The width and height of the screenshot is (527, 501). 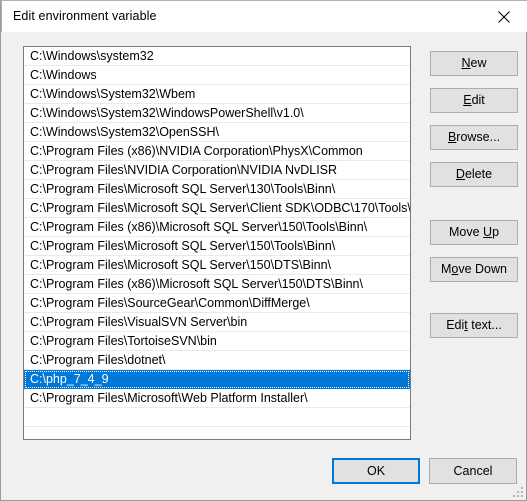 What do you see at coordinates (474, 63) in the screenshot?
I see `new-button: New` at bounding box center [474, 63].